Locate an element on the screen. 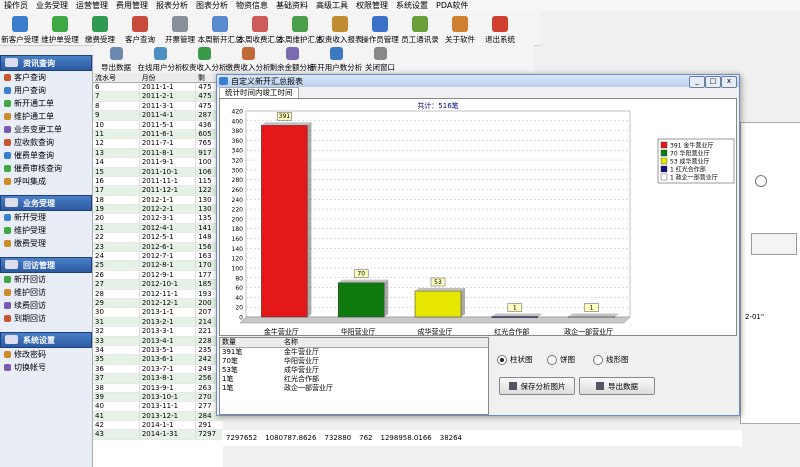 The image size is (800, 467). tab-completion-time: 统计时间内竣工时间 is located at coordinates (259, 92).